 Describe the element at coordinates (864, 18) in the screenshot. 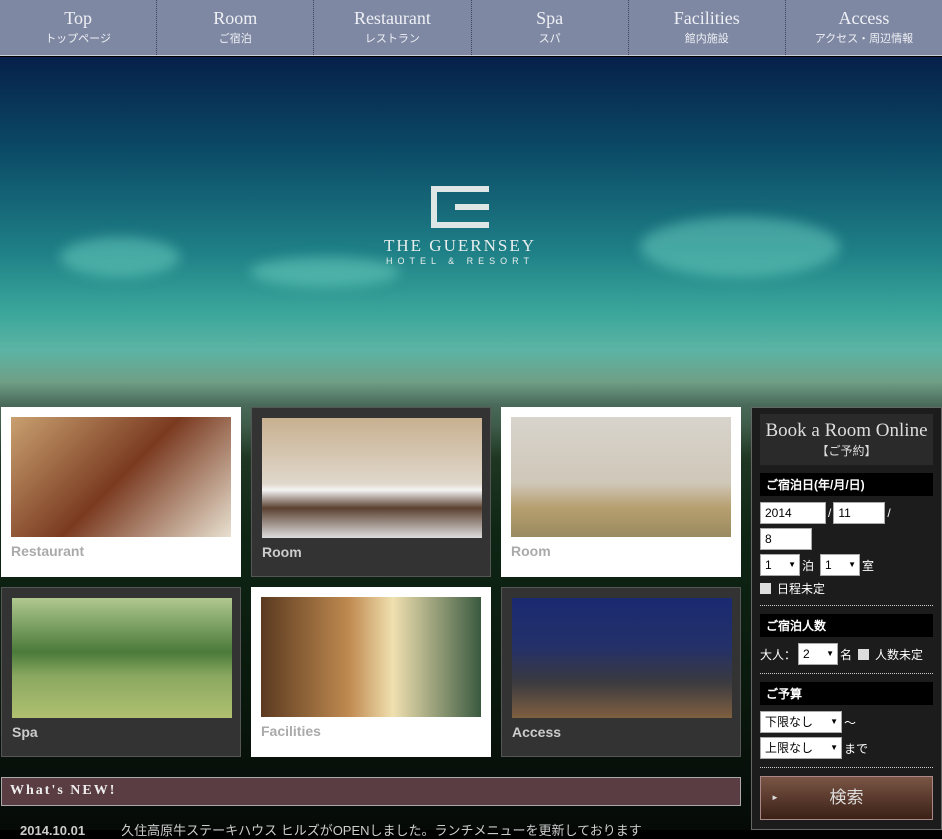

I see `nav-label: Access` at that location.